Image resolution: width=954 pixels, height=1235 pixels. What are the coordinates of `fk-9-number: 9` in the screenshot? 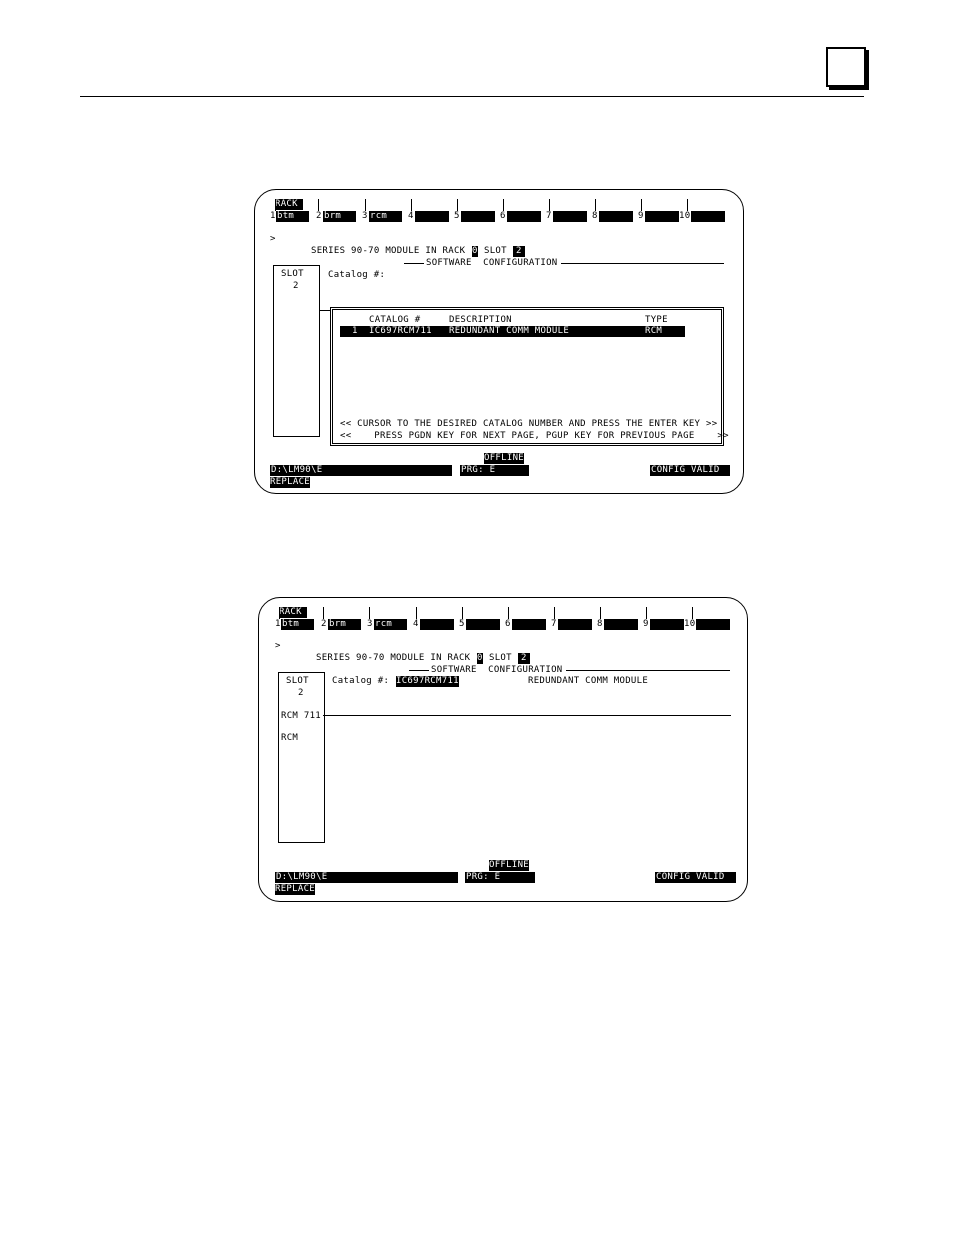 It's located at (641, 216).